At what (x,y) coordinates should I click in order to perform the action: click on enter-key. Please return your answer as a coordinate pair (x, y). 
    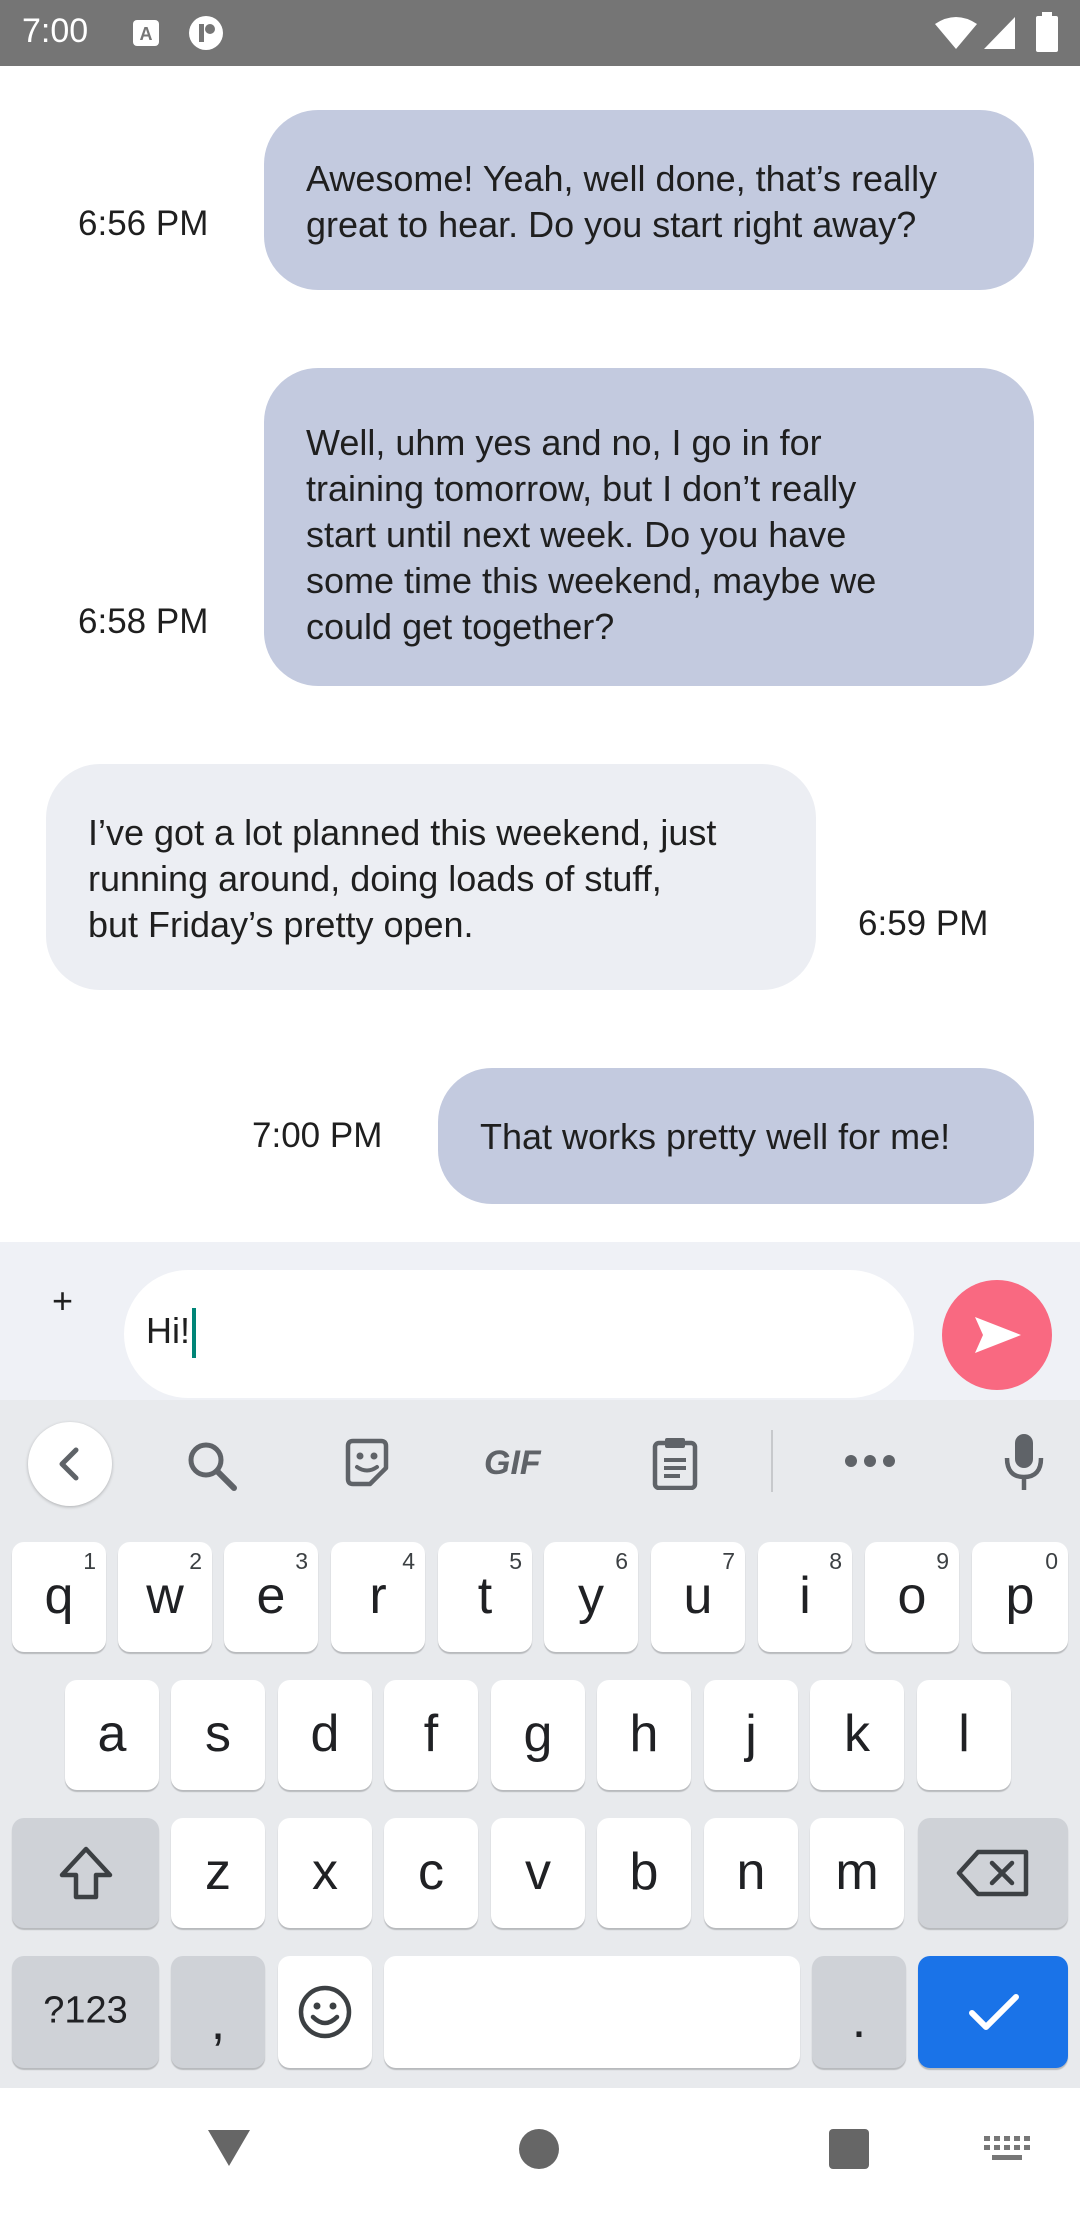
    Looking at the image, I should click on (993, 2012).